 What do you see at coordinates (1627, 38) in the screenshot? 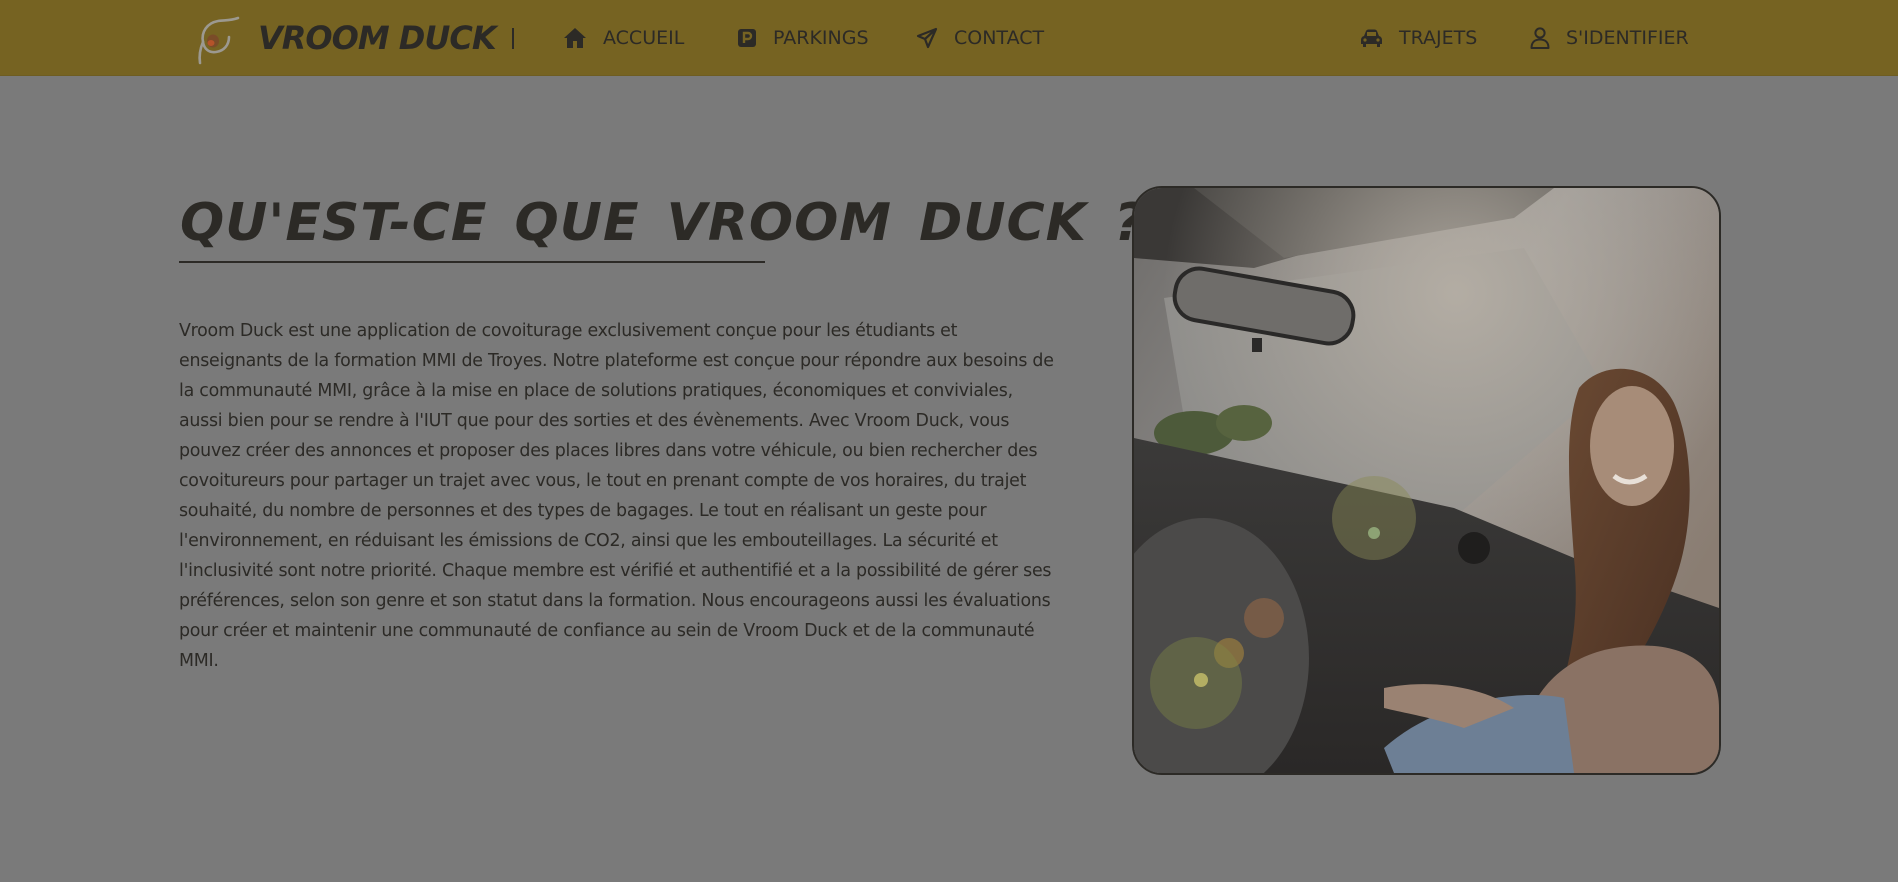
I see `nav-label-login: S'IDENTIFIER` at bounding box center [1627, 38].